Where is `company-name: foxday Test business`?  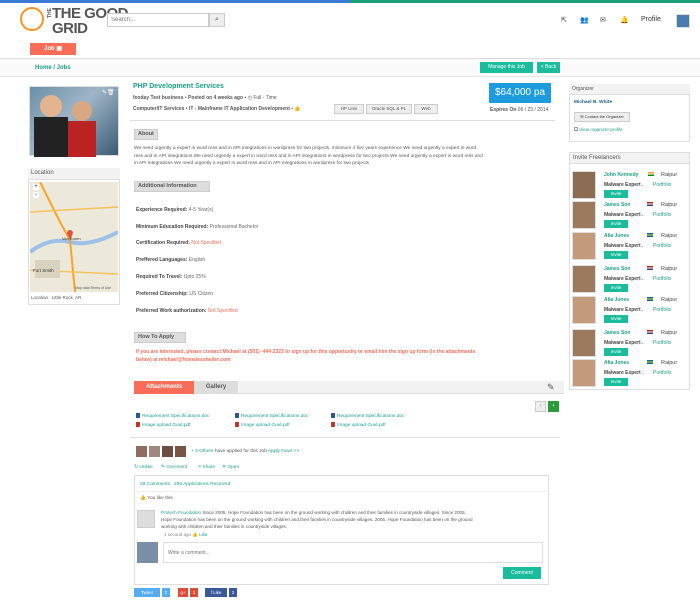
company-name: foxday Test business is located at coordinates (158, 98).